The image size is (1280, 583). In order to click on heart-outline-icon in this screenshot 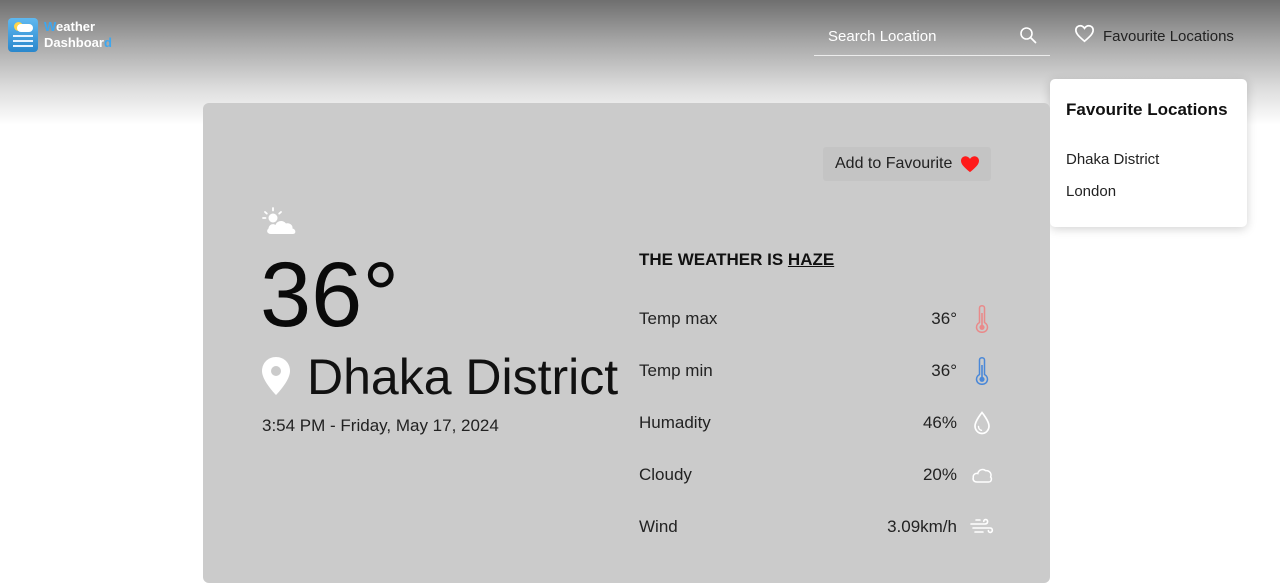, I will do `click(1084, 36)`.